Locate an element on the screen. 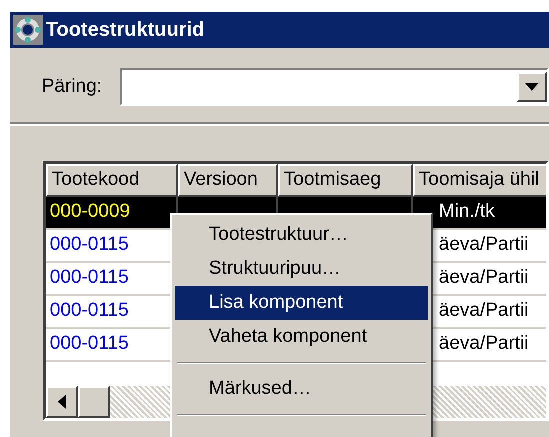 Image resolution: width=549 pixels, height=437 pixels. window-title: Tootestruktuurid is located at coordinates (125, 30).